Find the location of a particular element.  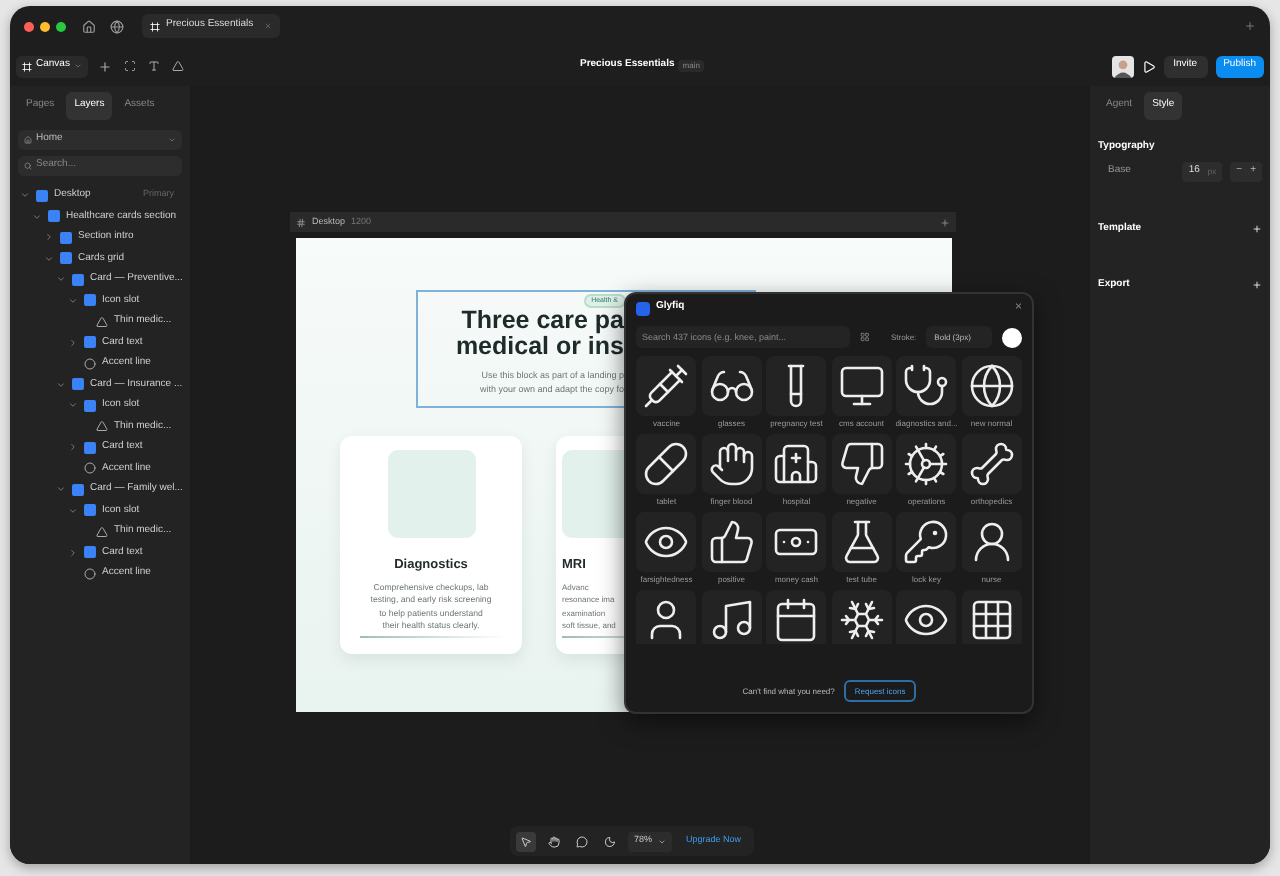

stethoscope-icon is located at coordinates (926, 386).